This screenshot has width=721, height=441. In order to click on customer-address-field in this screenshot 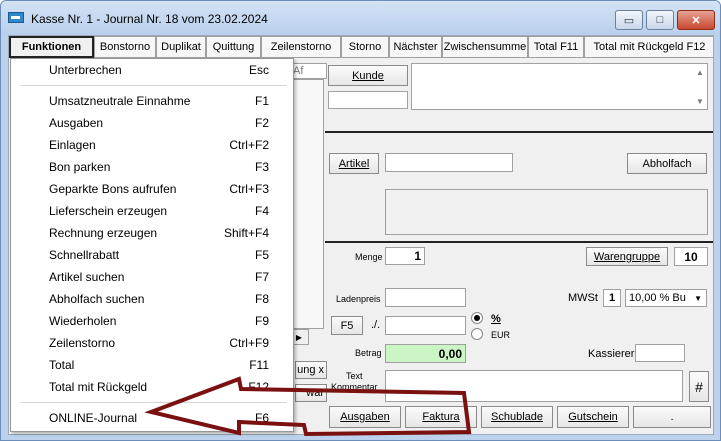, I will do `click(559, 86)`.